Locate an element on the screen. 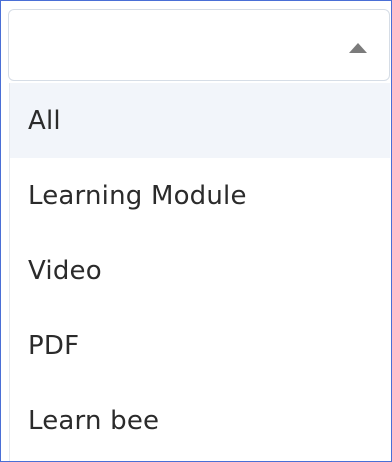 Image resolution: width=392 pixels, height=462 pixels. caret-up-icon is located at coordinates (358, 48).